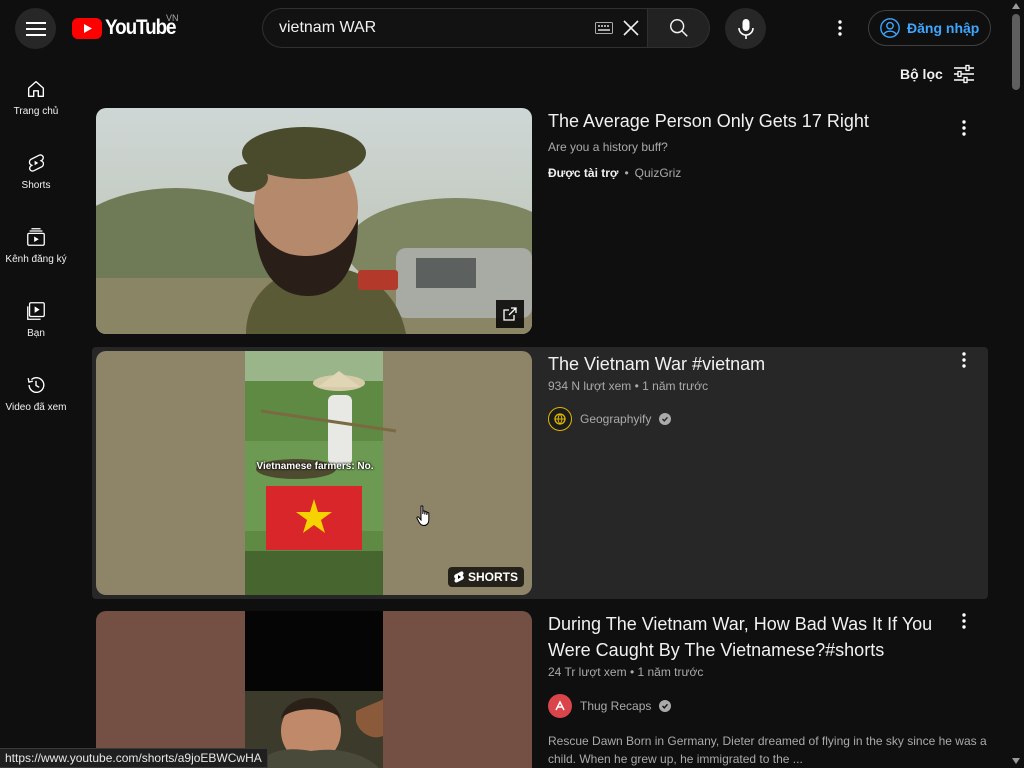 Image resolution: width=1024 pixels, height=768 pixels. Describe the element at coordinates (604, 28) in the screenshot. I see `keyboard-icon` at that location.